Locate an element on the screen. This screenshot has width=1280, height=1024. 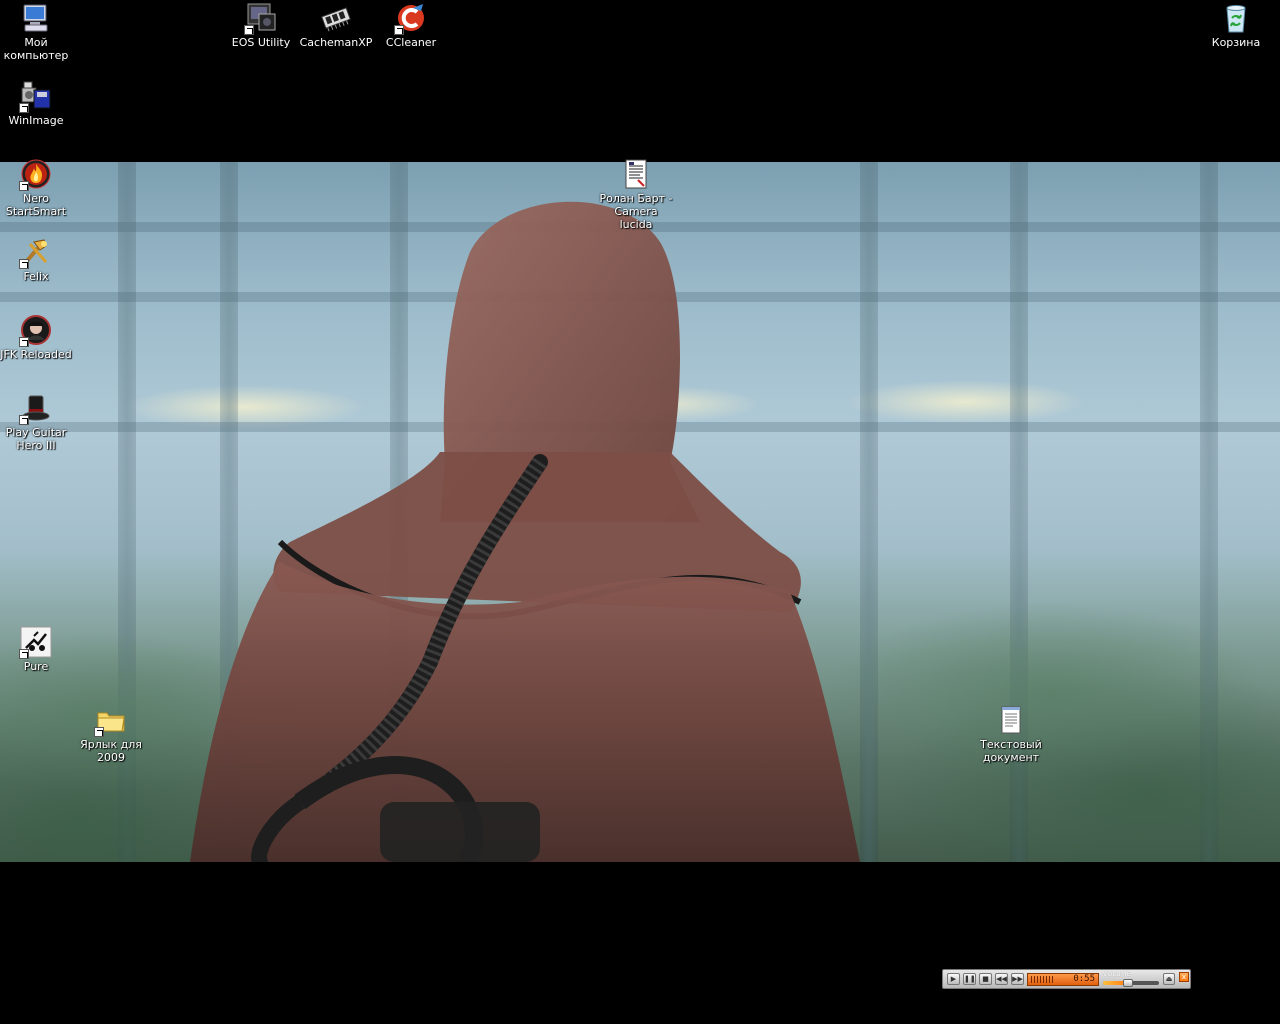
desktop-icon-roland-barthes: Ролан Барт - Camera lucida is located at coordinates (636, 194).